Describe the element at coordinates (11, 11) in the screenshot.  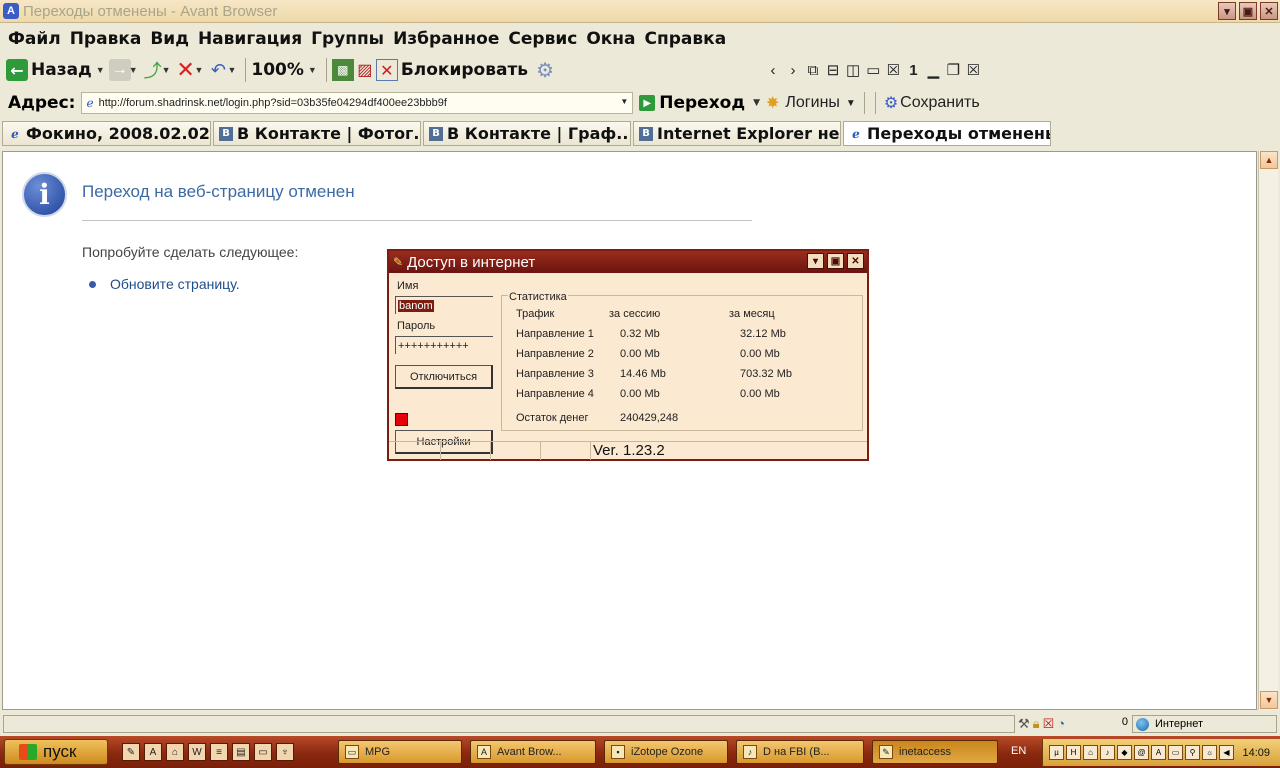
I see `avant-browser-icon: A` at that location.